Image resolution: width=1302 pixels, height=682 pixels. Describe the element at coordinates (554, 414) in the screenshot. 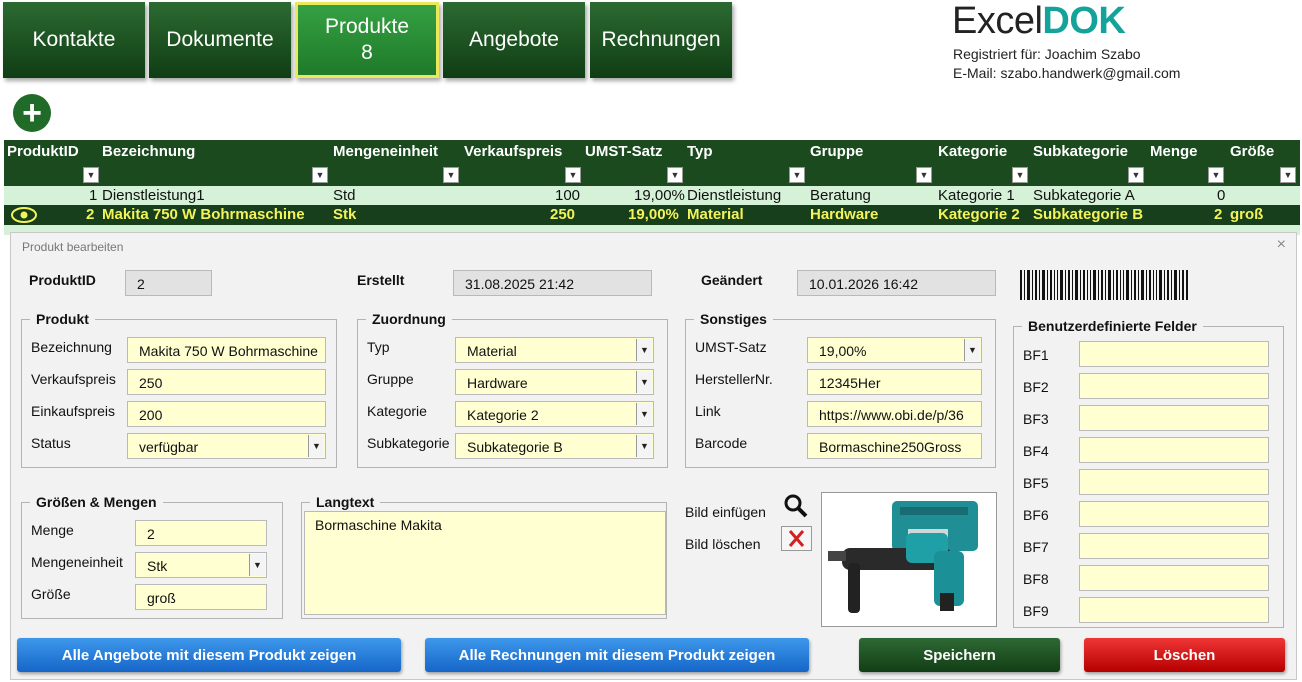

I see `kategorie-select: Kategorie 2 ▼` at that location.